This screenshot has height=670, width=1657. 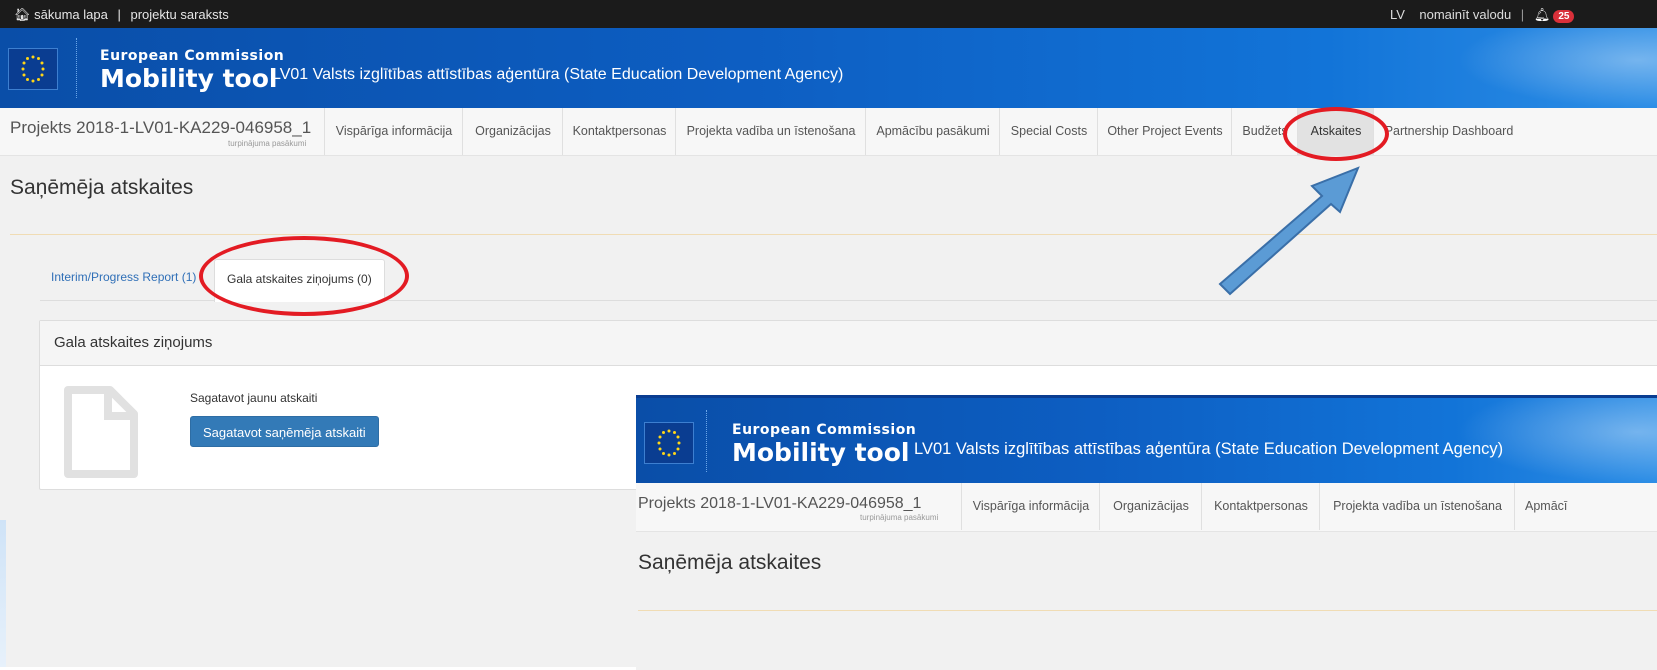 What do you see at coordinates (33, 69) in the screenshot?
I see `eu-flag-icon` at bounding box center [33, 69].